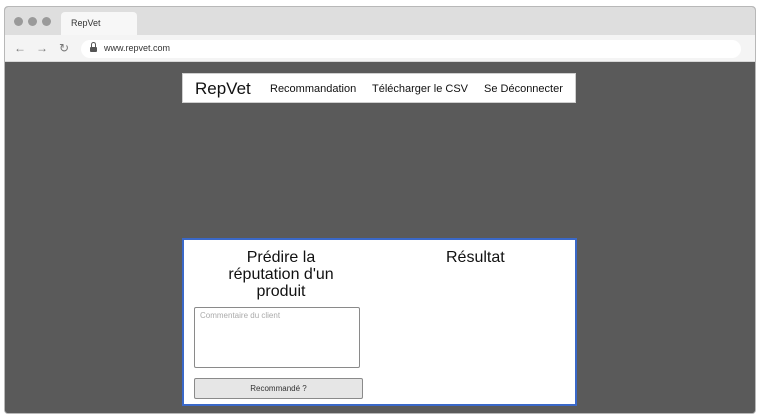 This screenshot has width=762, height=420. What do you see at coordinates (93, 47) in the screenshot?
I see `lock-icon` at bounding box center [93, 47].